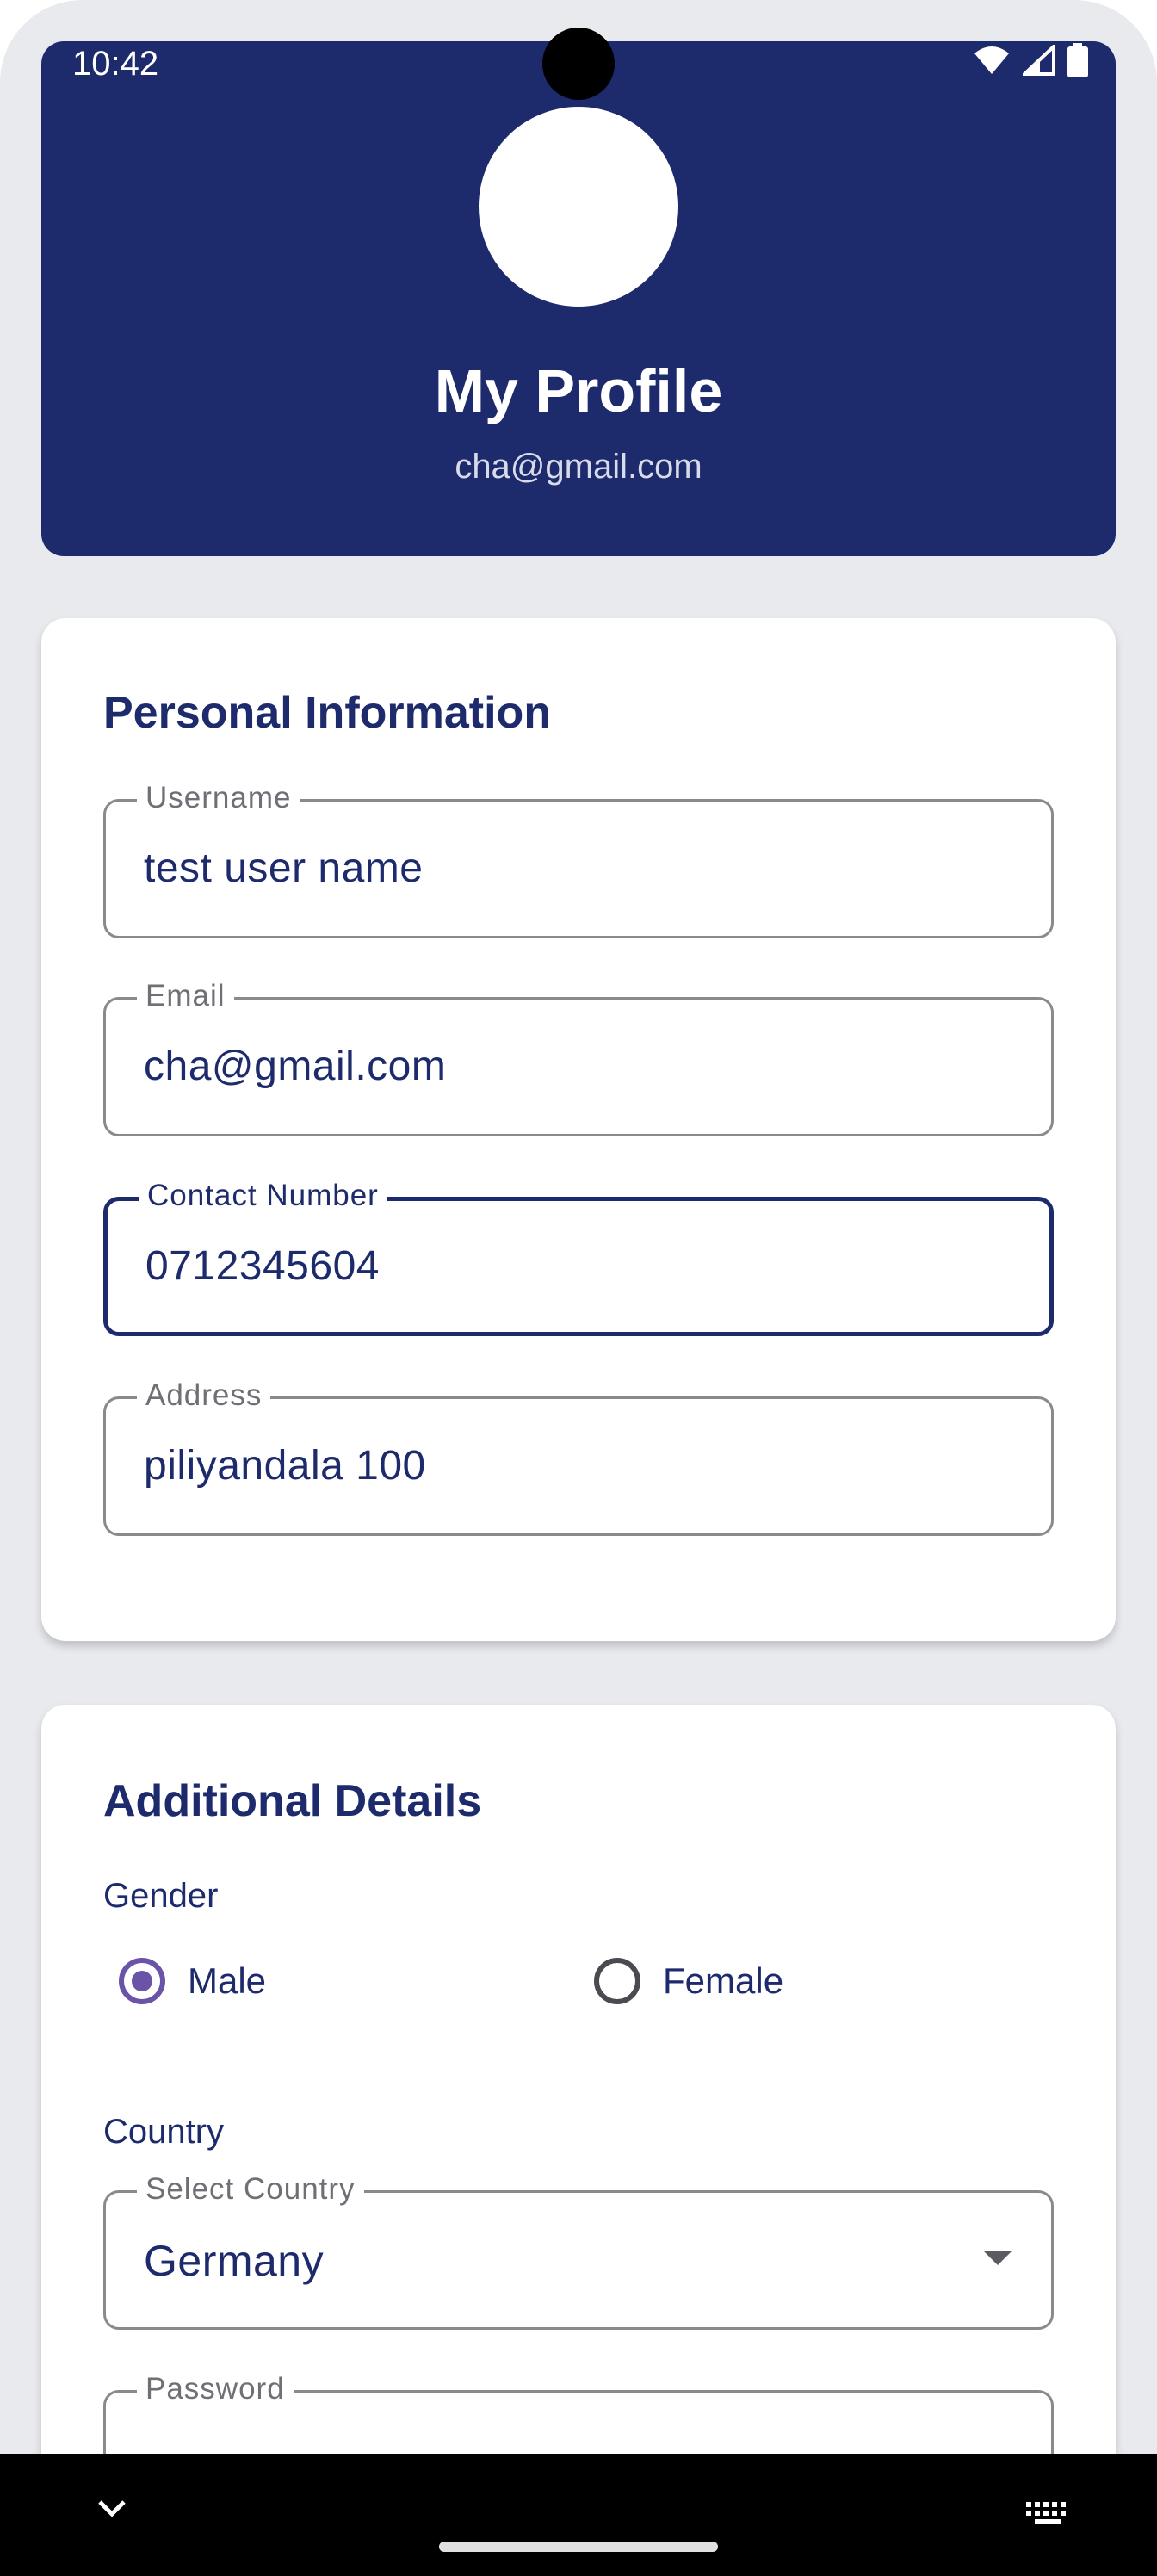 This screenshot has width=1157, height=2576. I want to click on username-label: Username, so click(219, 798).